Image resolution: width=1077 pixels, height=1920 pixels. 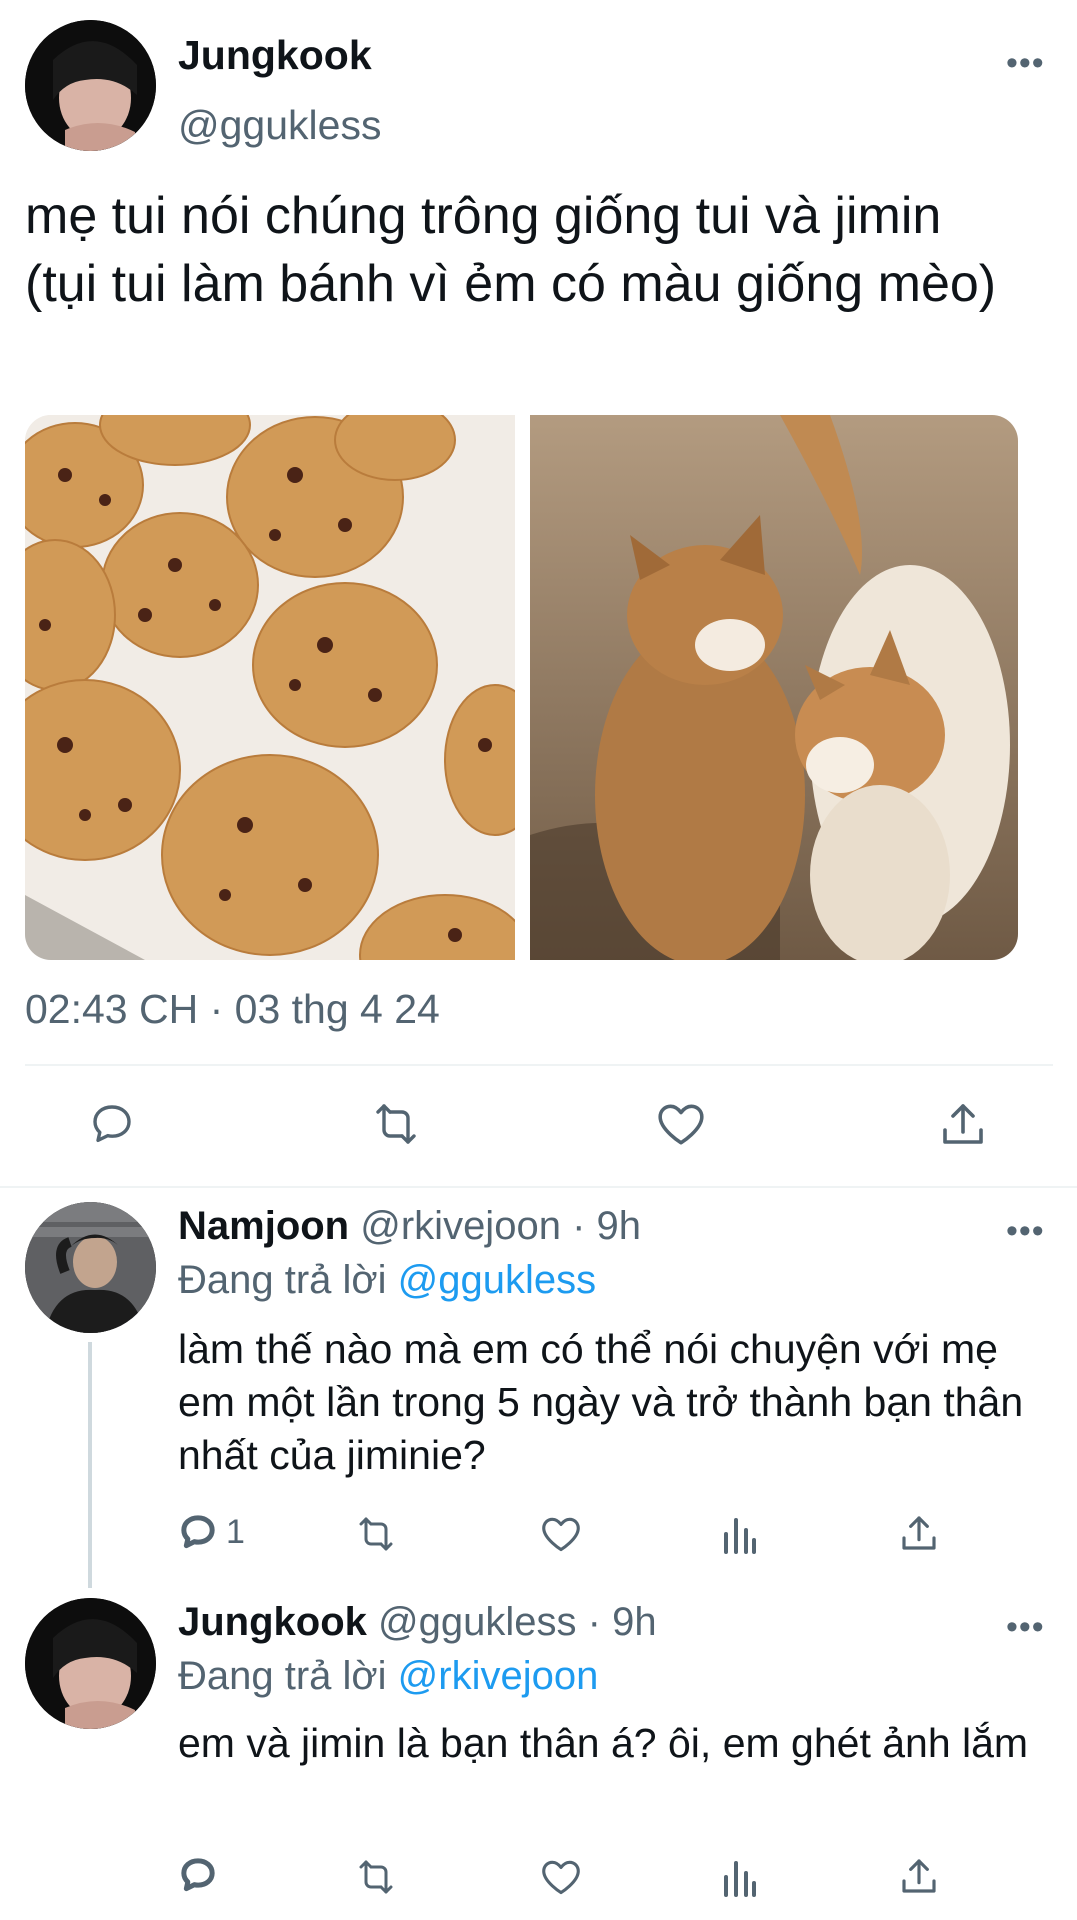 I want to click on reply-action, so click(x=198, y=1875).